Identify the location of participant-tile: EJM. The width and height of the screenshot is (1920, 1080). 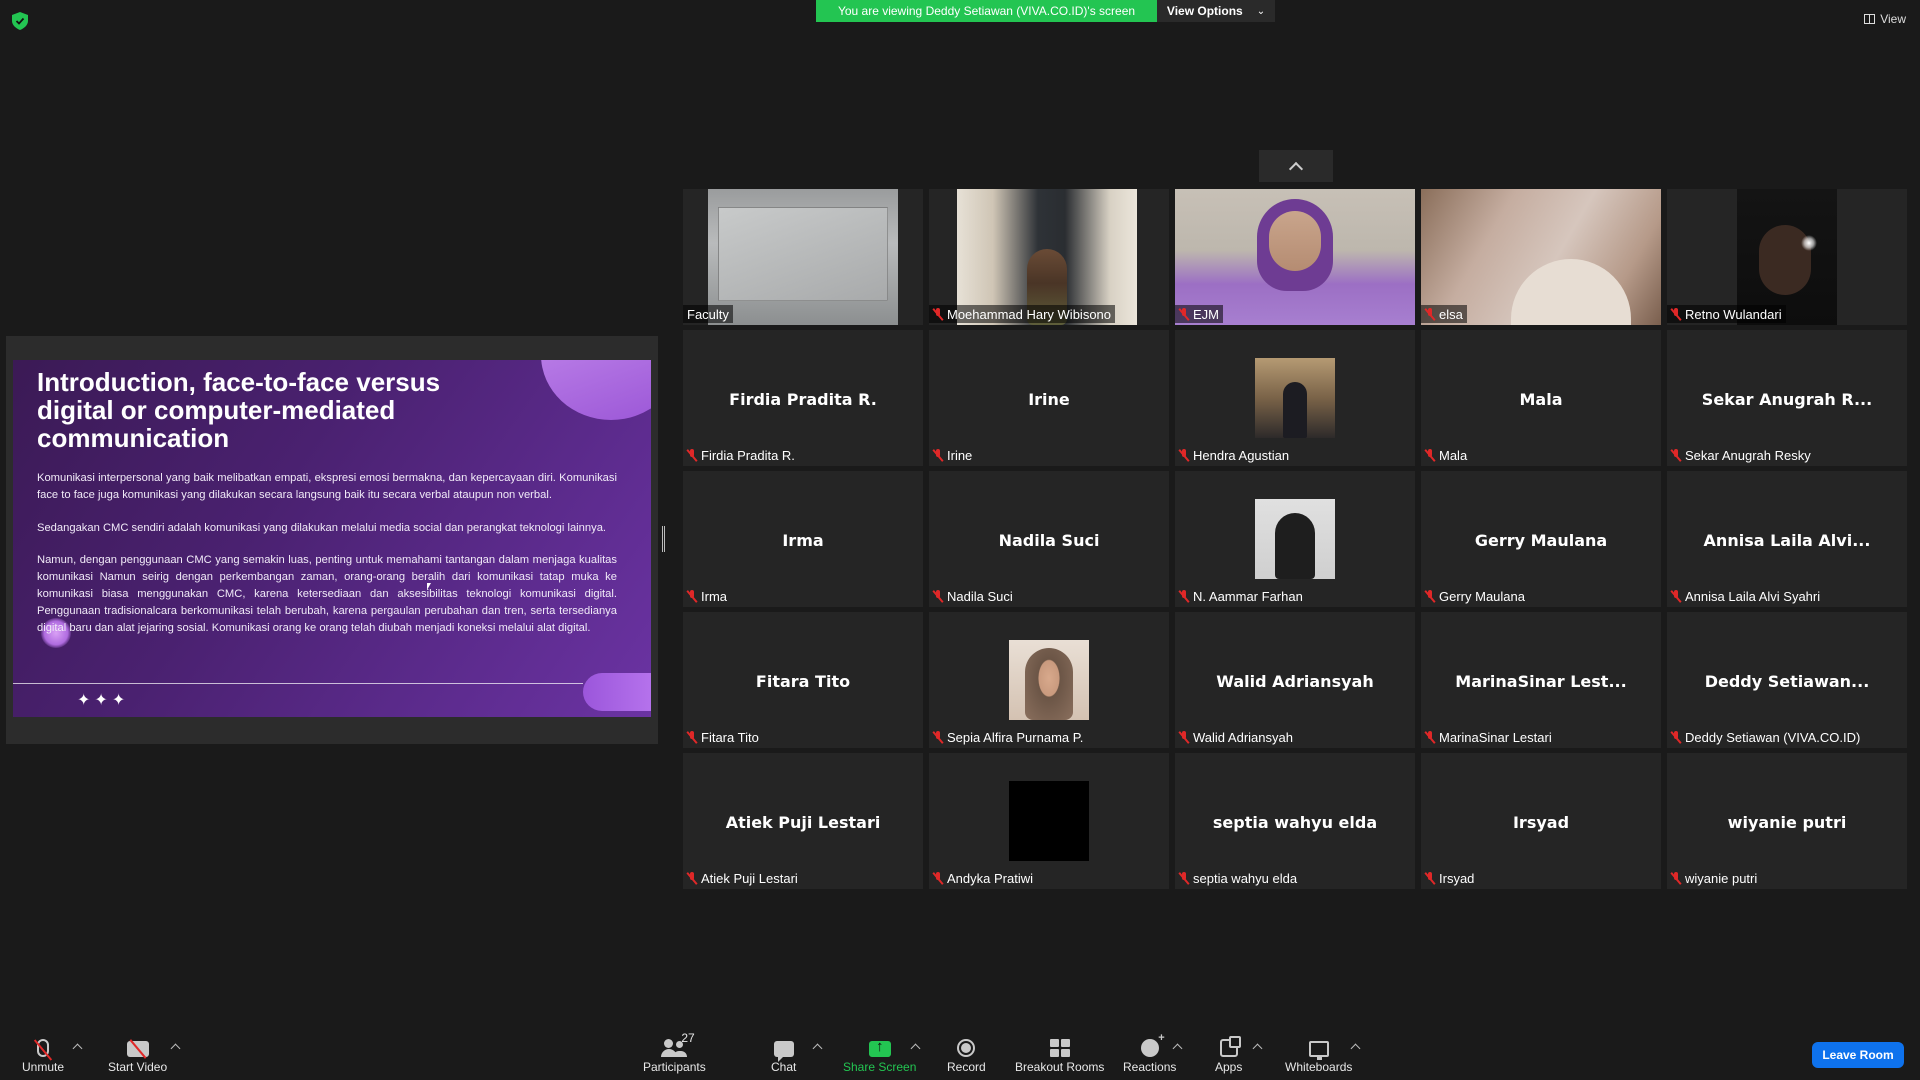
(1295, 257).